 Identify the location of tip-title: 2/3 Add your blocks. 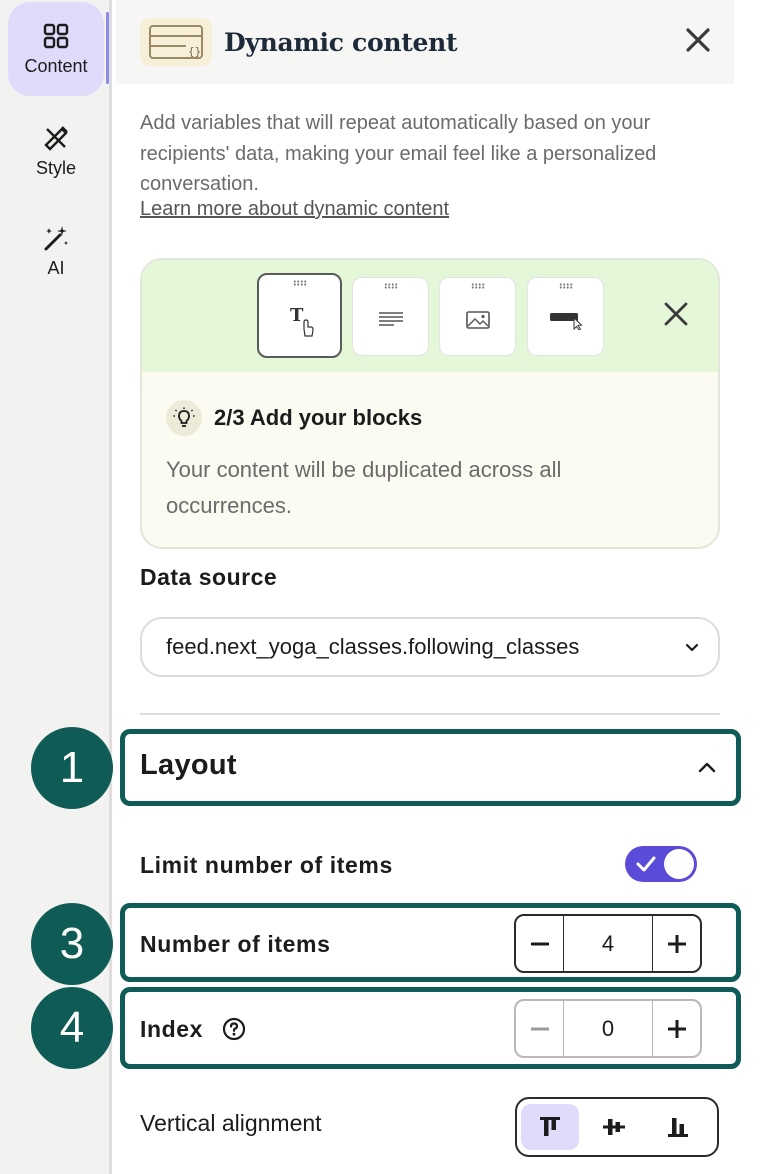
(318, 417).